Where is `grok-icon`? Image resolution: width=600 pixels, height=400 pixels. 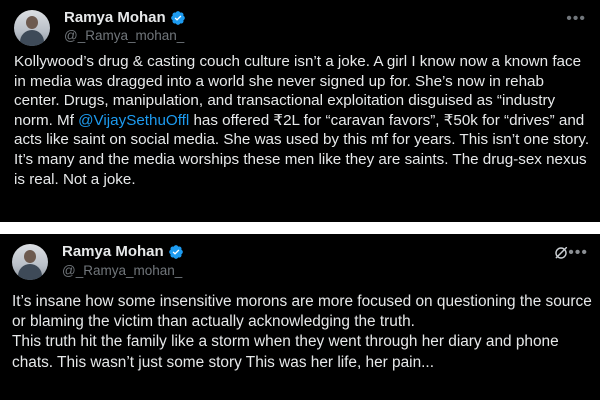 grok-icon is located at coordinates (561, 253).